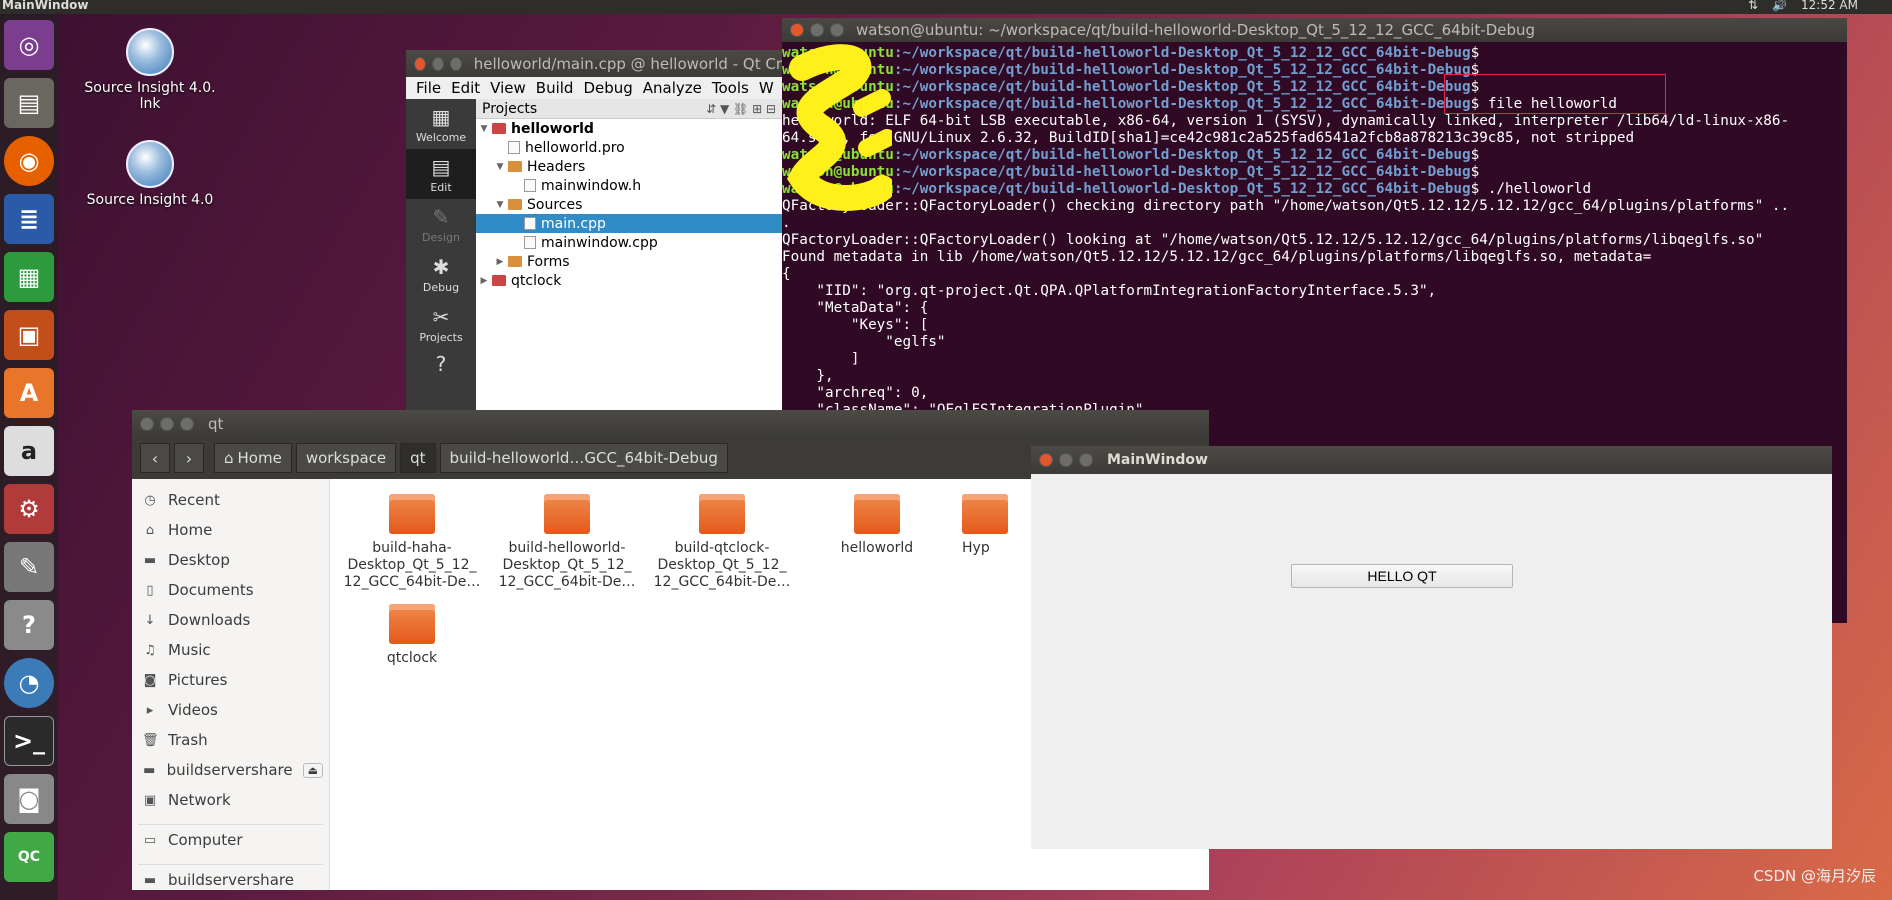 Image resolution: width=1892 pixels, height=900 pixels. What do you see at coordinates (29, 103) in the screenshot?
I see `files-icon: ▤` at bounding box center [29, 103].